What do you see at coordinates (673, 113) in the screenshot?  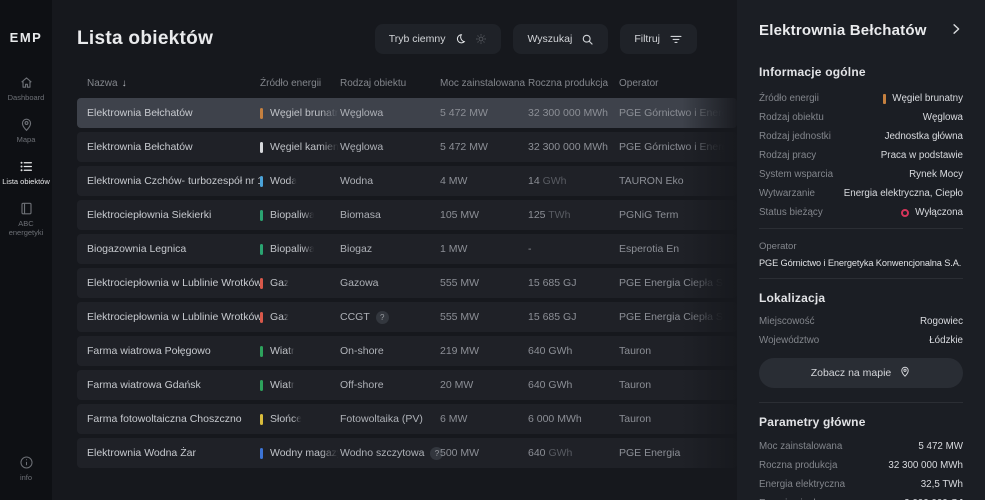 I see `cell-operator: PGE Górnictwo i Energetyka` at bounding box center [673, 113].